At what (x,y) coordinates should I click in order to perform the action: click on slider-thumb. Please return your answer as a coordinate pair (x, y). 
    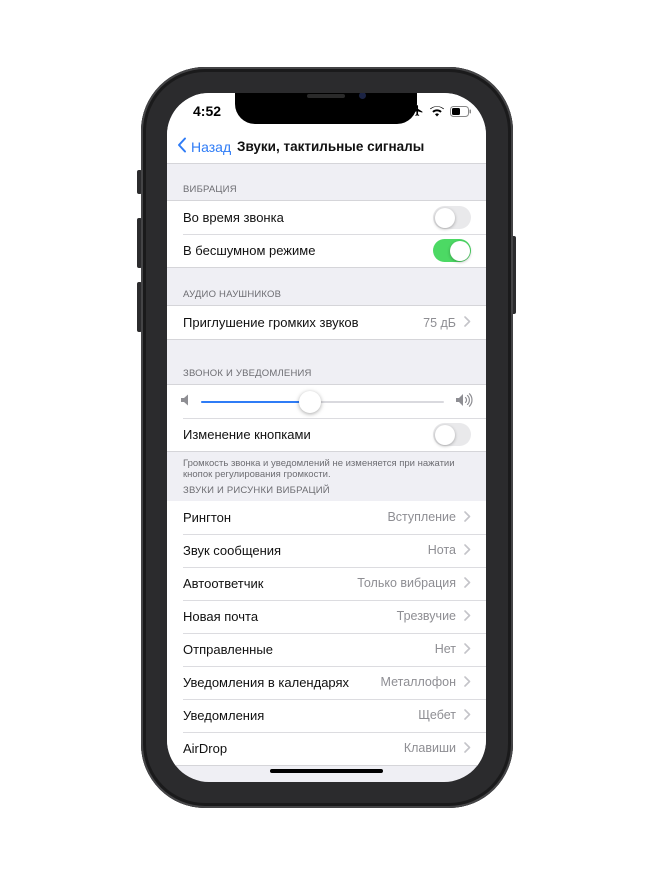
    Looking at the image, I should click on (310, 401).